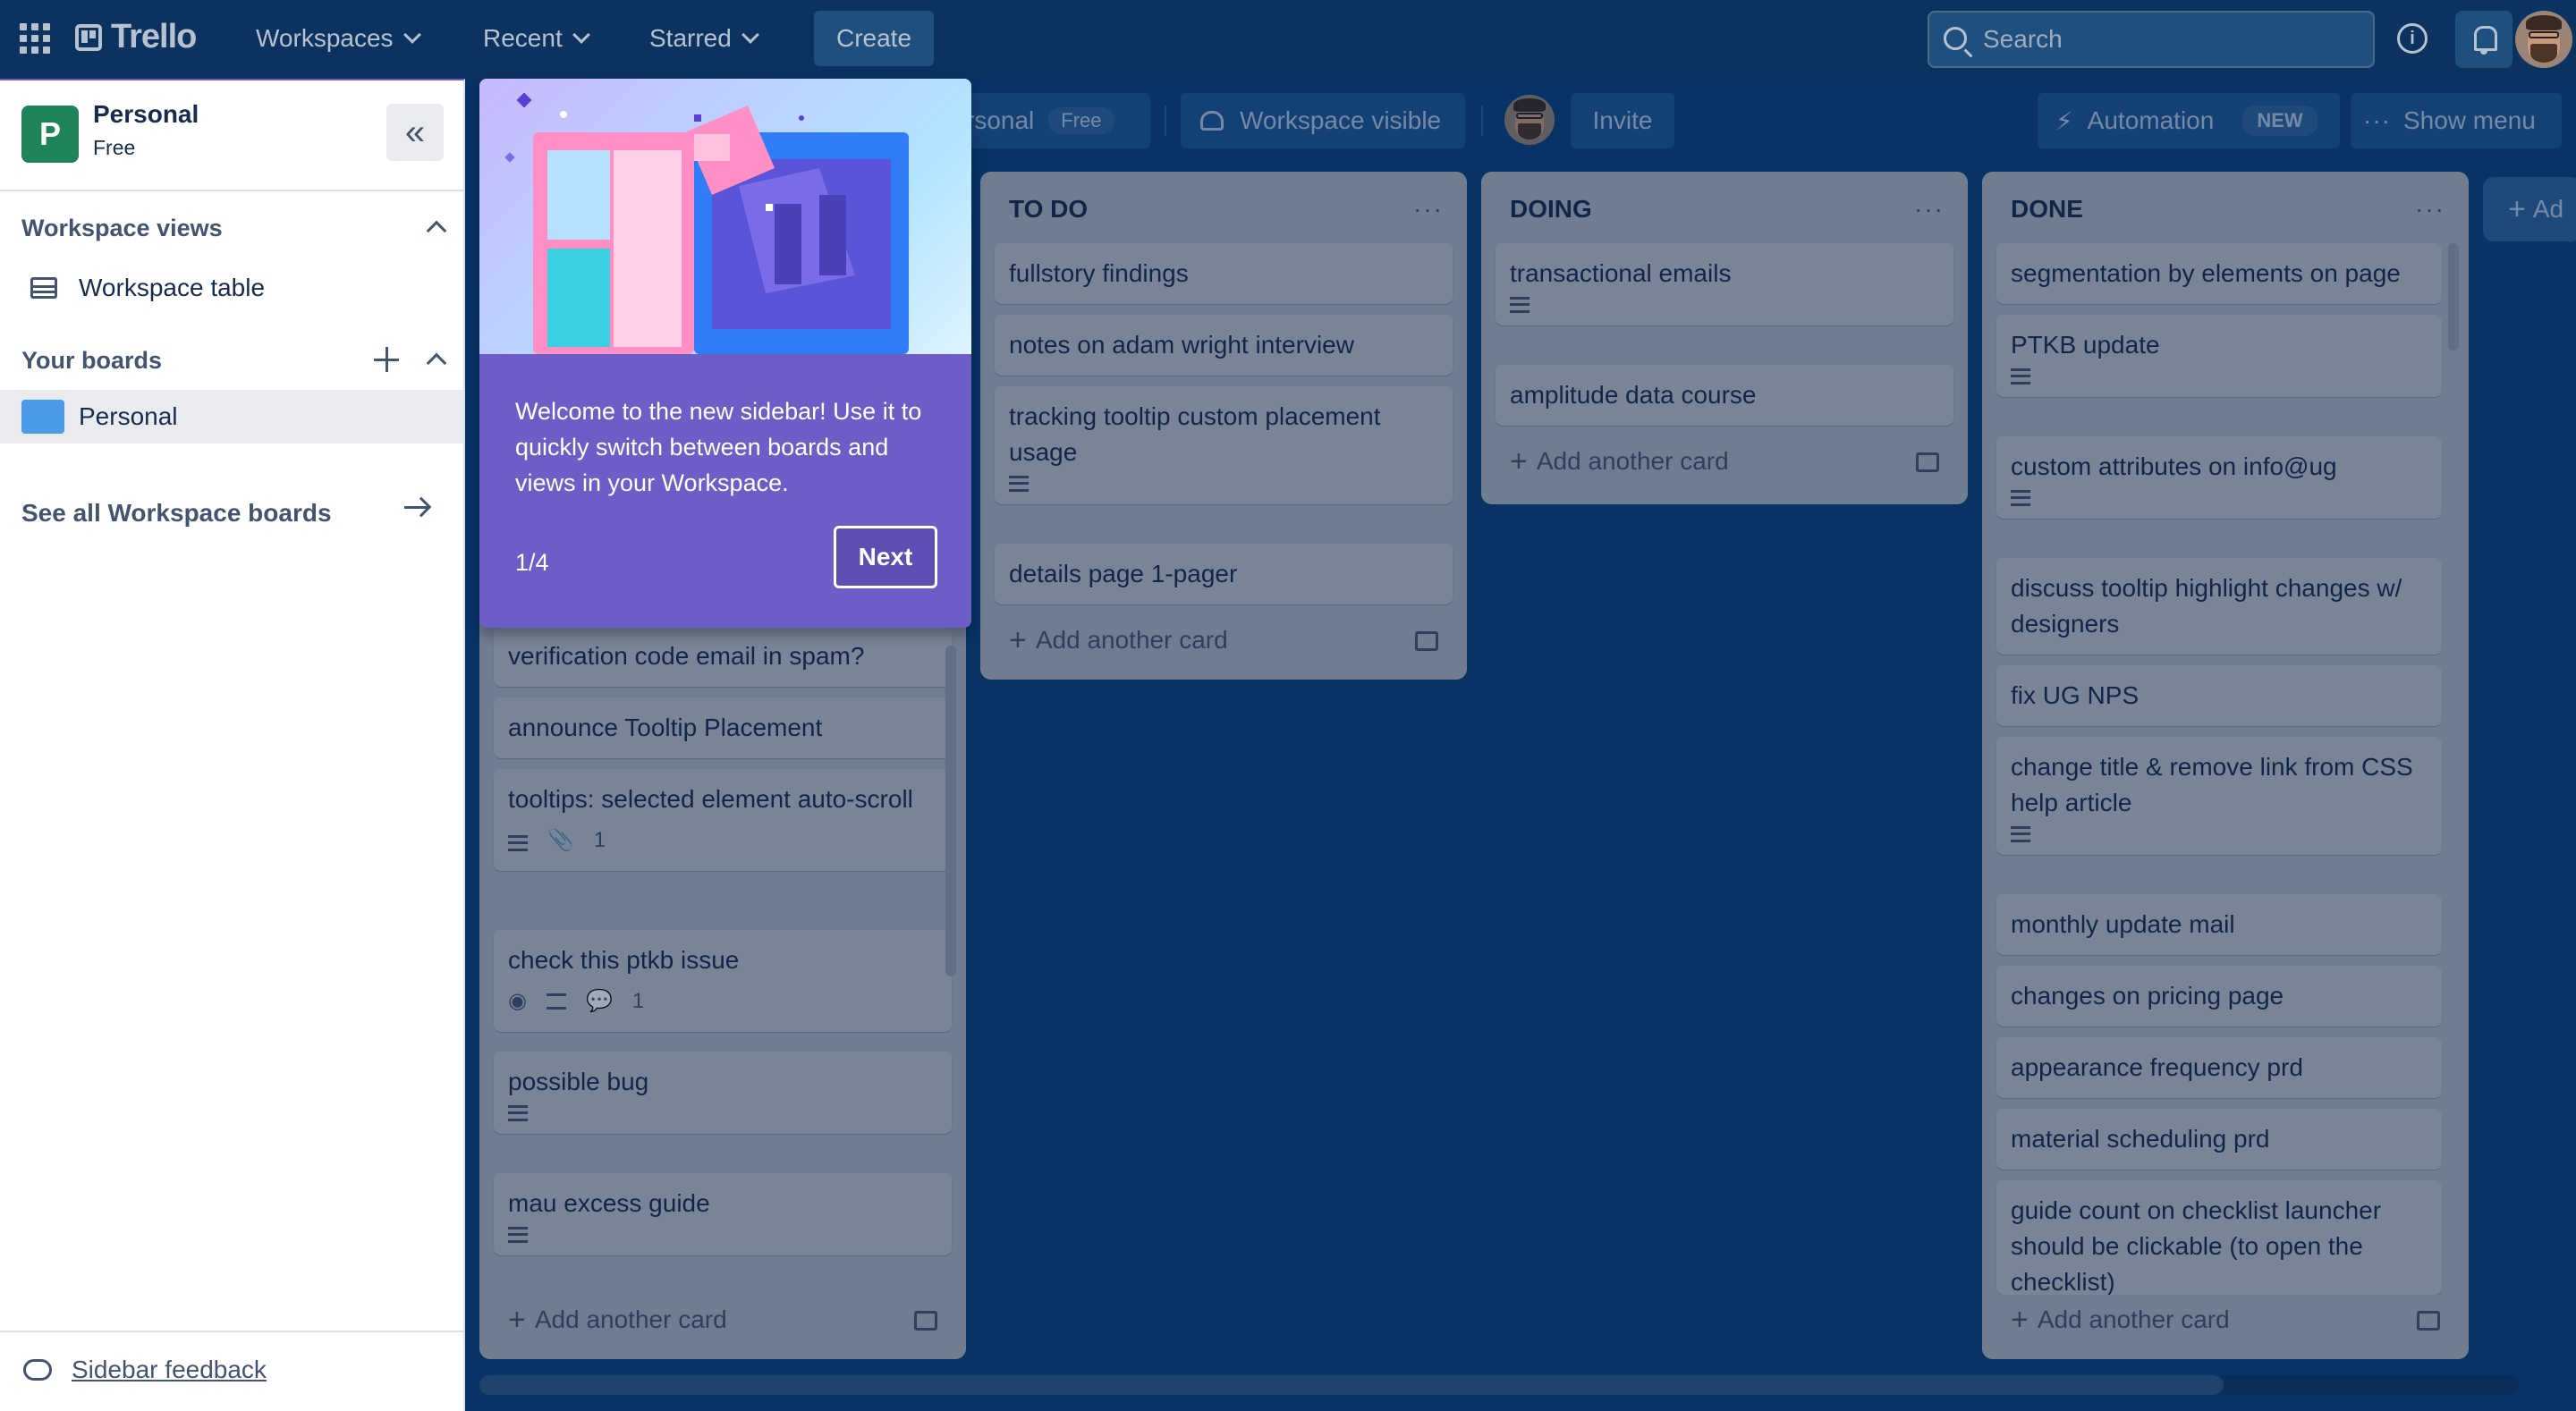 This screenshot has height=1411, width=2576. Describe the element at coordinates (609, 1203) in the screenshot. I see `card-title: mau excess guide` at that location.